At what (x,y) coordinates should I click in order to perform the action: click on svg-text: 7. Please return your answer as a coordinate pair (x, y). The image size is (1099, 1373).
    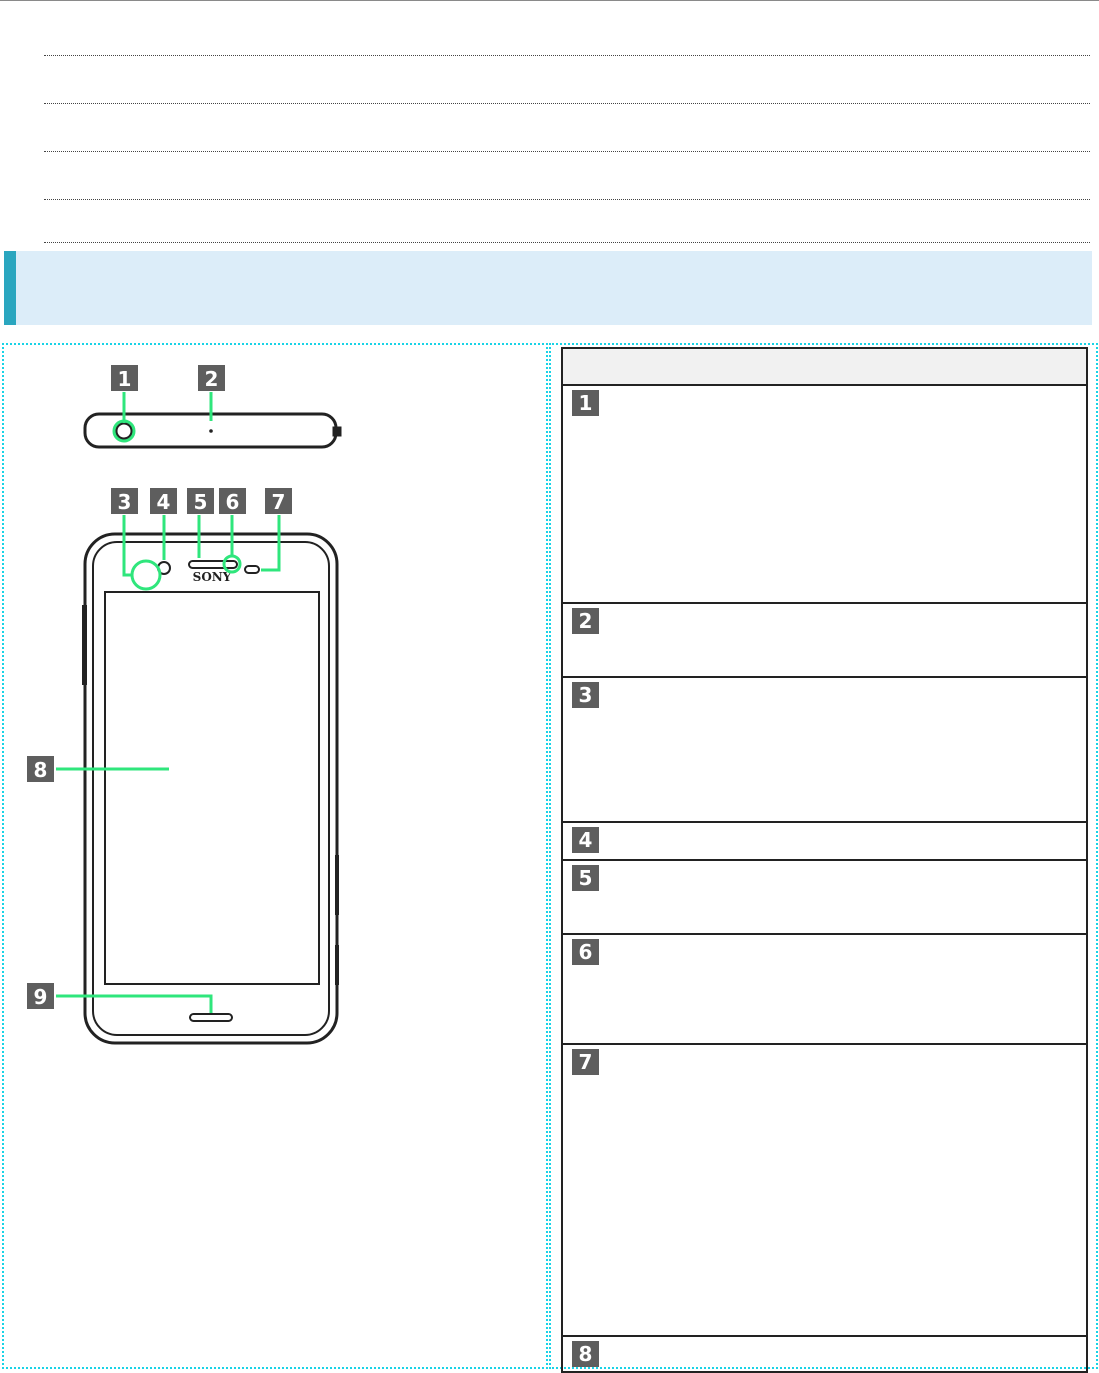
    Looking at the image, I should click on (279, 502).